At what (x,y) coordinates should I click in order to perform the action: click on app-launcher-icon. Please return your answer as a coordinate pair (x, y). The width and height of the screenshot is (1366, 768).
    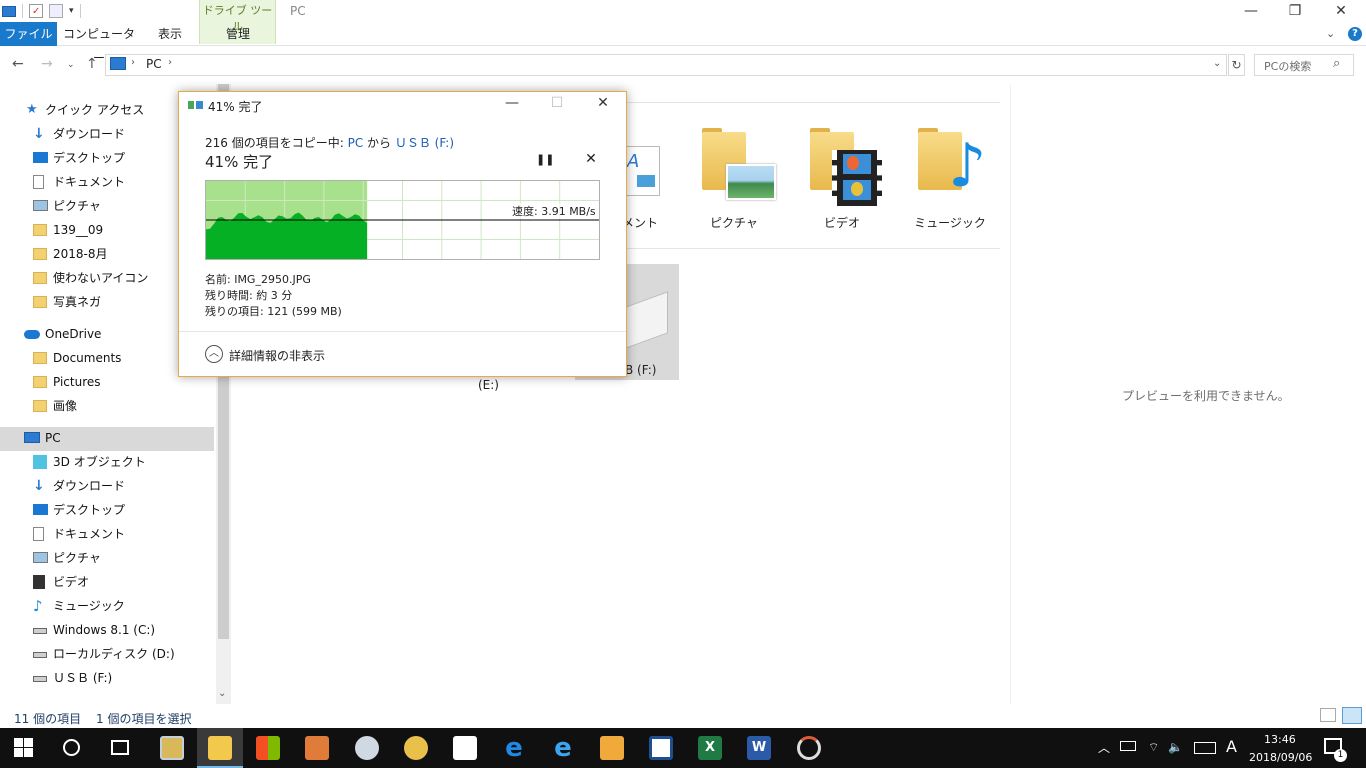
    Looking at the image, I should click on (612, 748).